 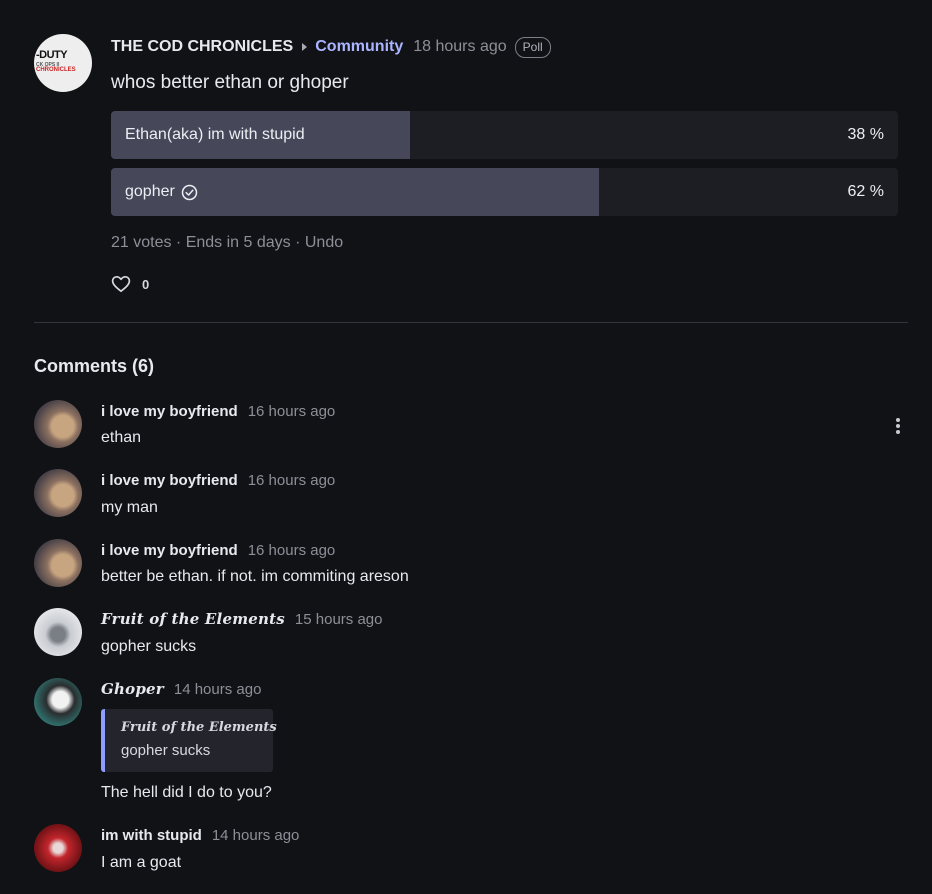 What do you see at coordinates (324, 242) in the screenshot?
I see `undo-vote-link: Undo` at bounding box center [324, 242].